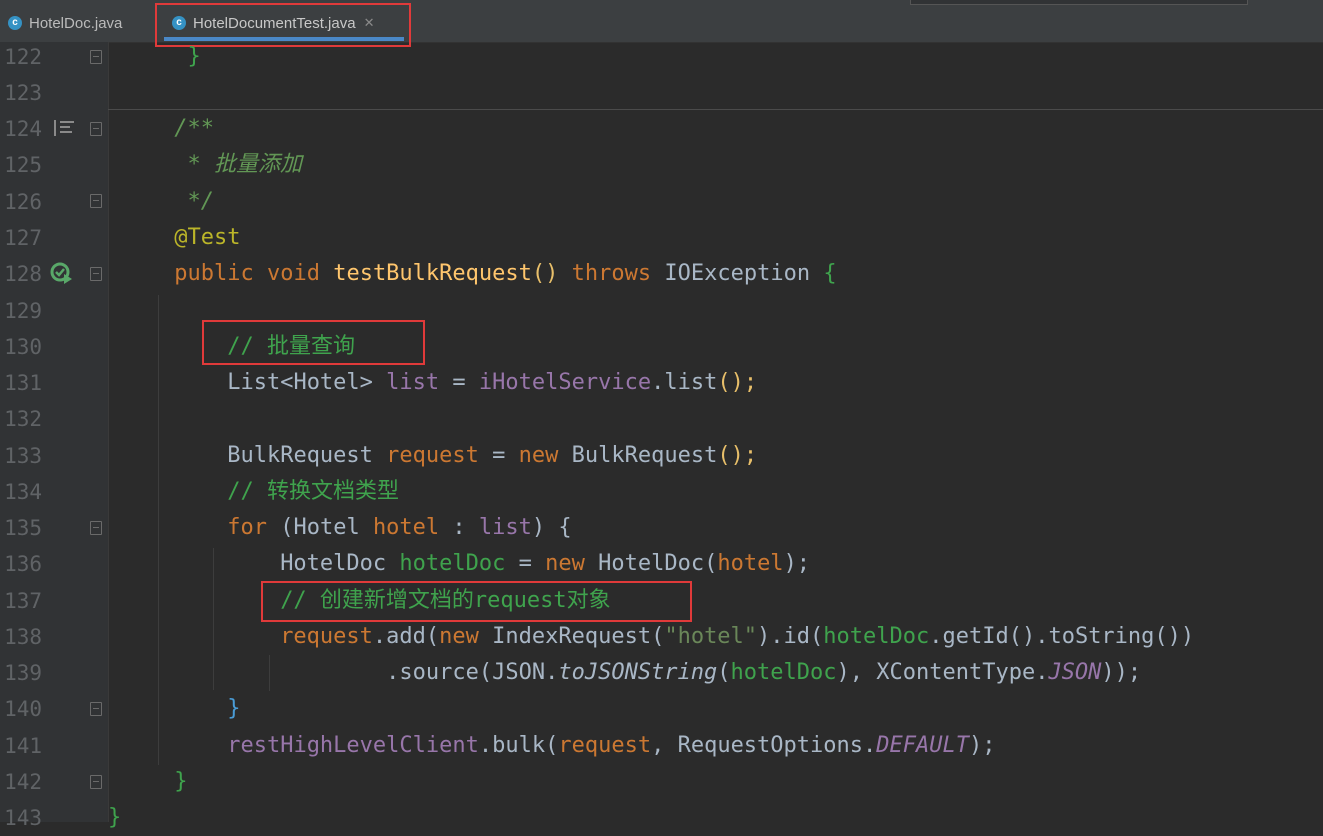  Describe the element at coordinates (23, 818) in the screenshot. I see `line-number: 143` at that location.